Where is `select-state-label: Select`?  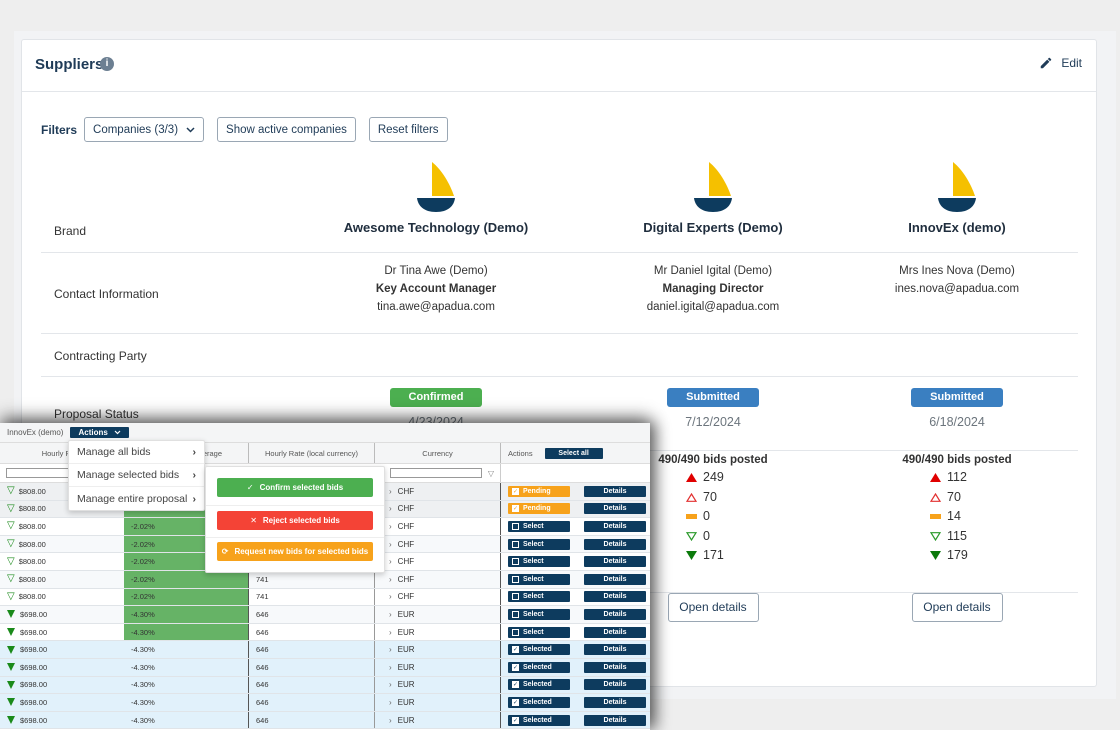
select-state-label: Select is located at coordinates (533, 579).